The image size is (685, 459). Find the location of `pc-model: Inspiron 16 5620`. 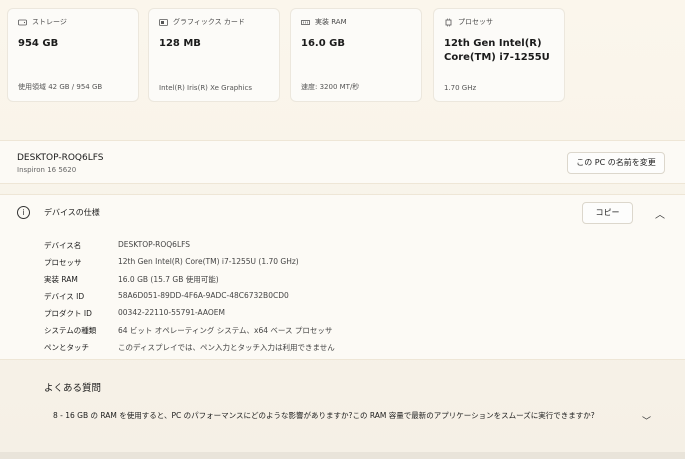

pc-model: Inspiron 16 5620 is located at coordinates (47, 170).